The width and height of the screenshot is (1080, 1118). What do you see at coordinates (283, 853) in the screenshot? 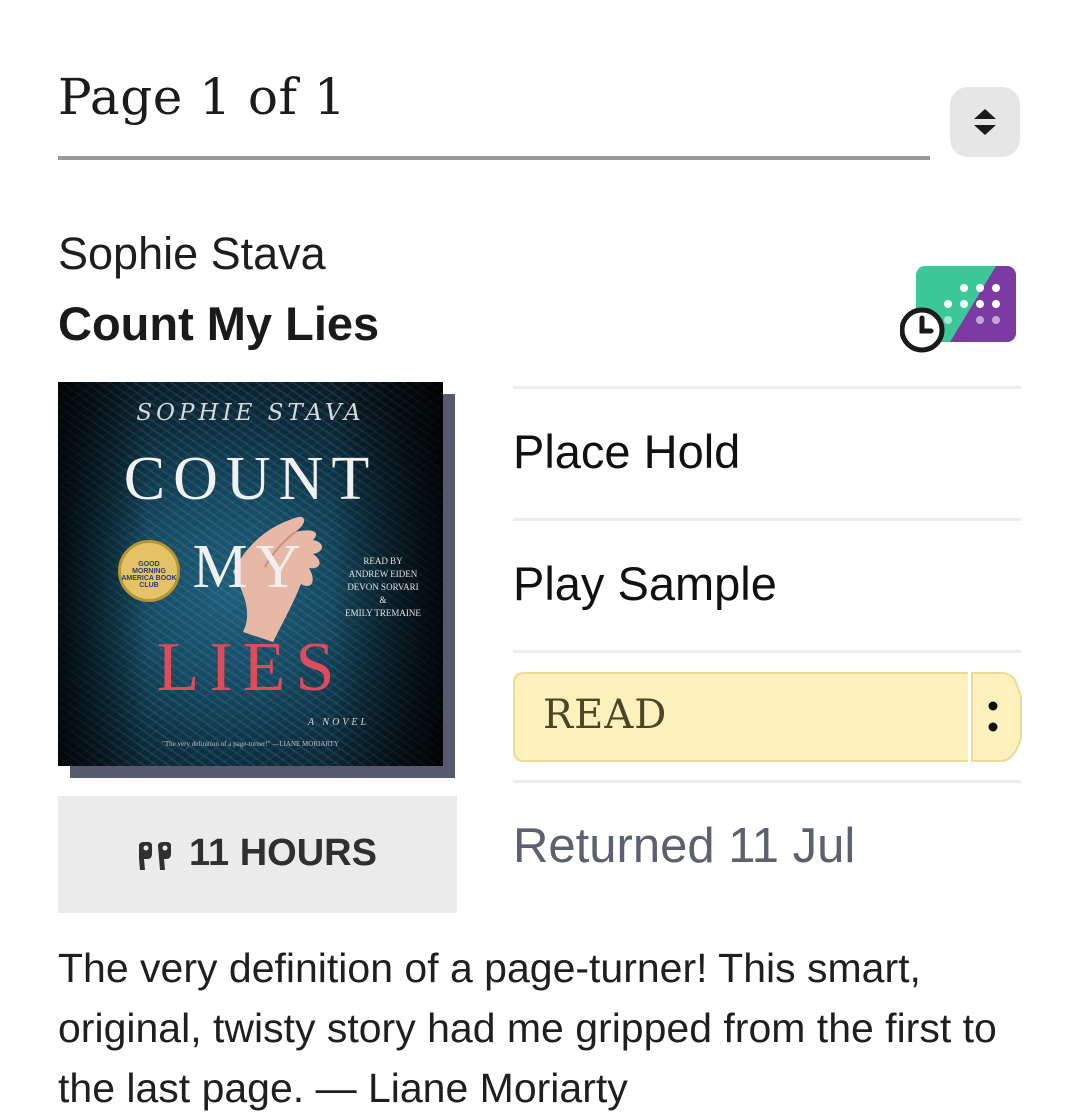
I see `duration-label: 11 HOURS` at bounding box center [283, 853].